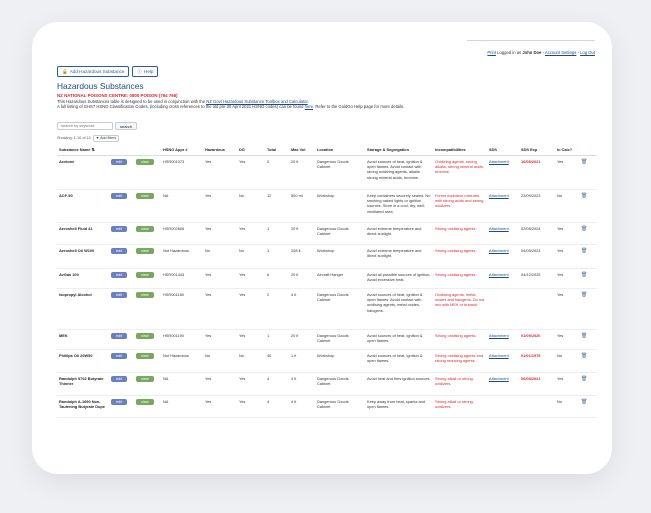  Describe the element at coordinates (83, 150) in the screenshot. I see `col-substance-name: Substance Name ⇅` at that location.